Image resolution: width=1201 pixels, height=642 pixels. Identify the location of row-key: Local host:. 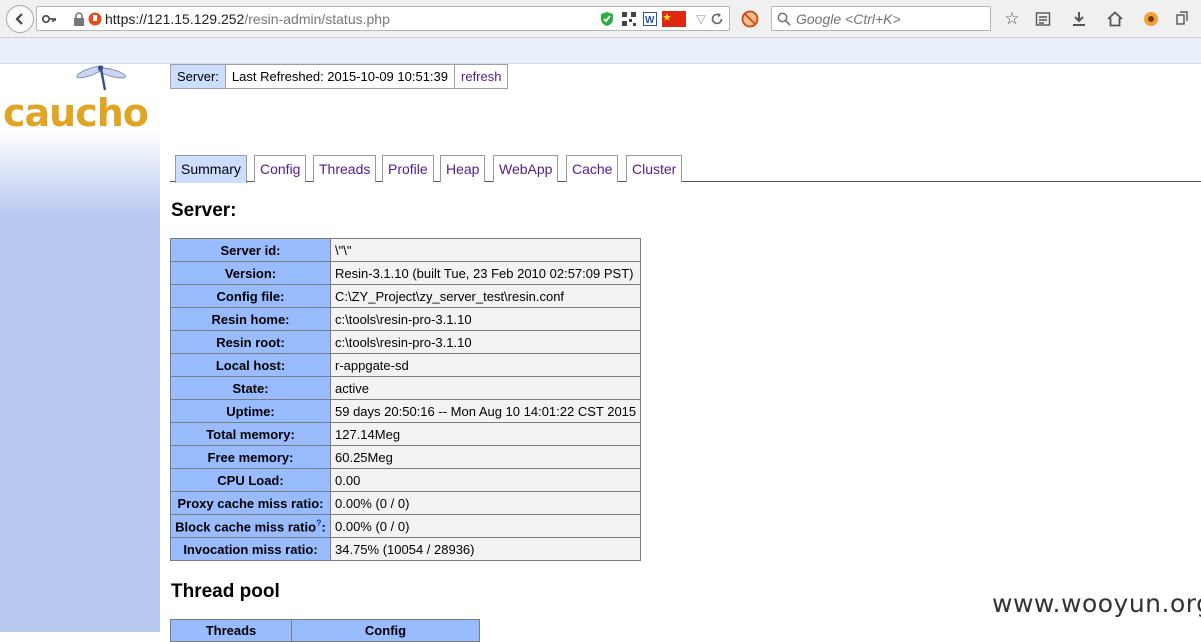
(250, 365).